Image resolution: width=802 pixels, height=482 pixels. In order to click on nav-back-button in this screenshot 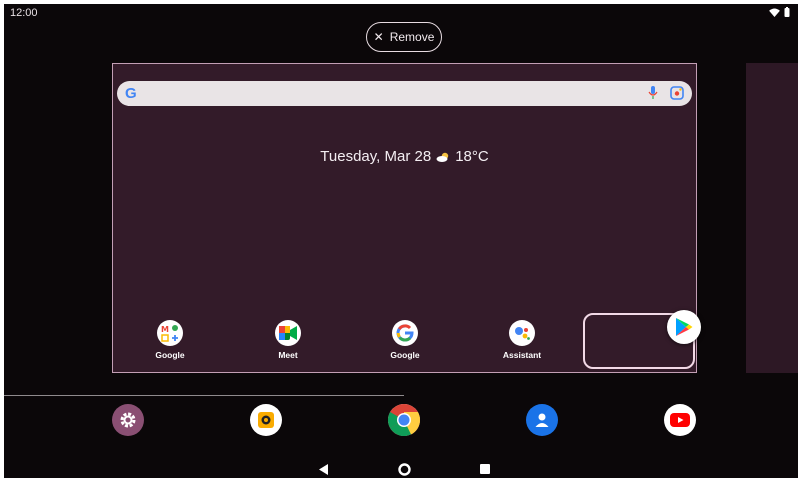, I will do `click(324, 469)`.